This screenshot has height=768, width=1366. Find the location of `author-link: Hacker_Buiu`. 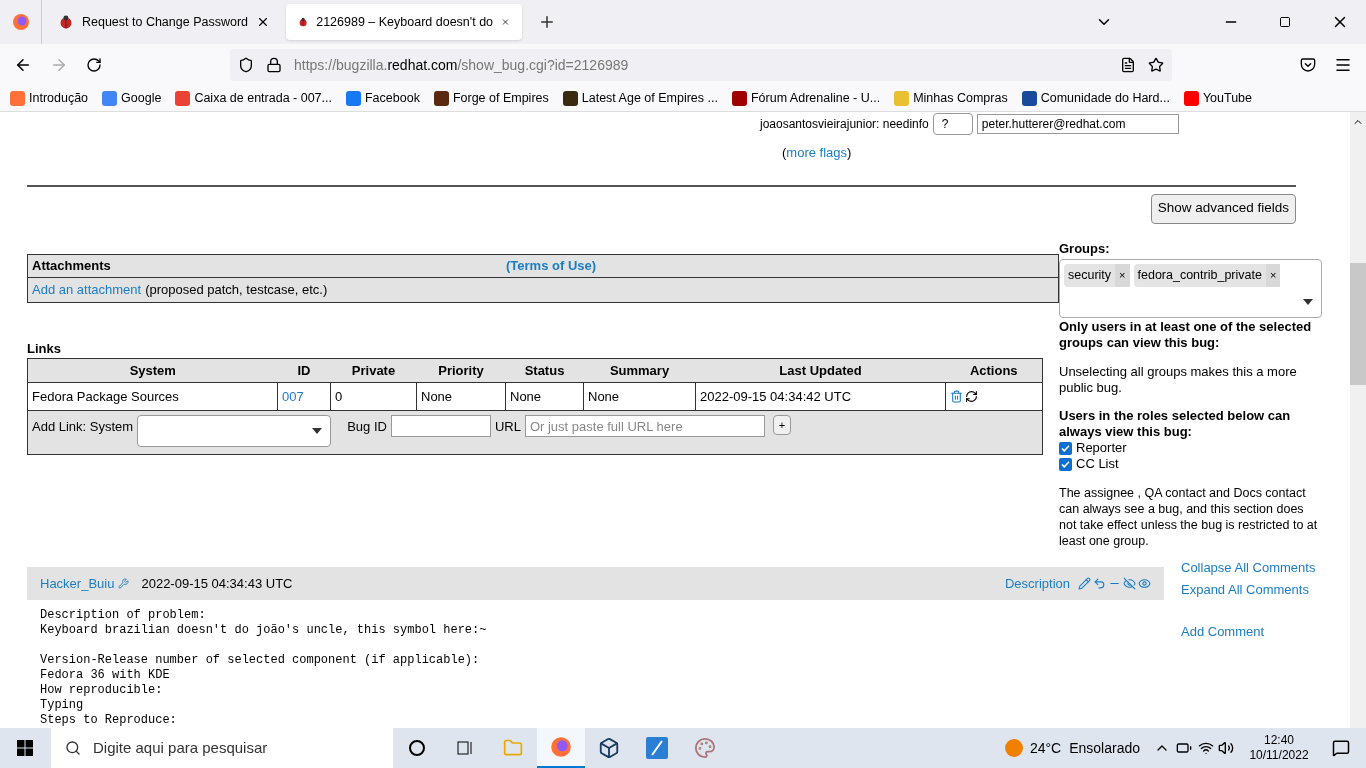

author-link: Hacker_Buiu is located at coordinates (77, 583).